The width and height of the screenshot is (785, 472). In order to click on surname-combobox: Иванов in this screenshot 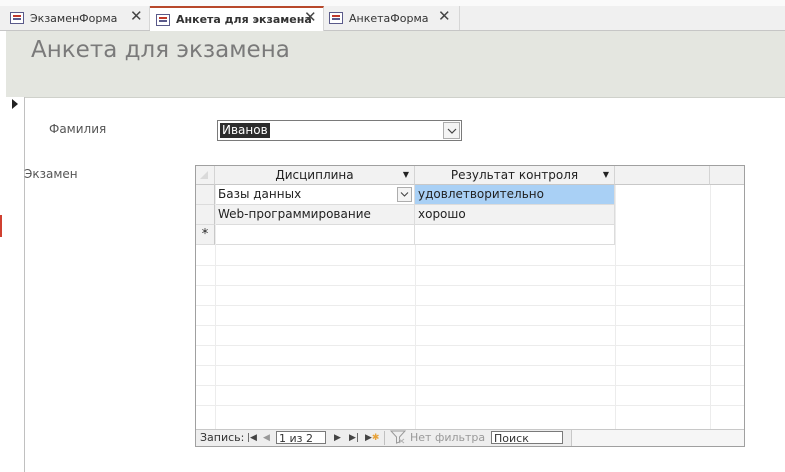, I will do `click(339, 130)`.